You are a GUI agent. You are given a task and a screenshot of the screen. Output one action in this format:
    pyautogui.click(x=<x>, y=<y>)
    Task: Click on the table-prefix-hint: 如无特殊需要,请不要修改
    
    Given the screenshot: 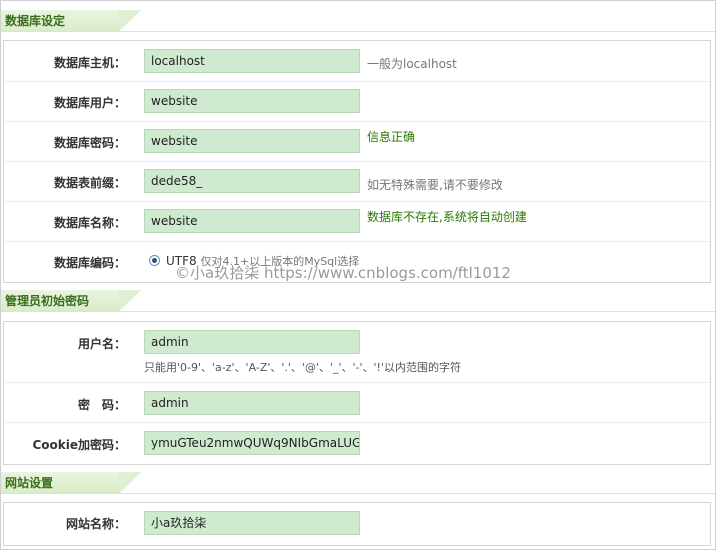 What is the action you would take?
    pyautogui.click(x=435, y=185)
    